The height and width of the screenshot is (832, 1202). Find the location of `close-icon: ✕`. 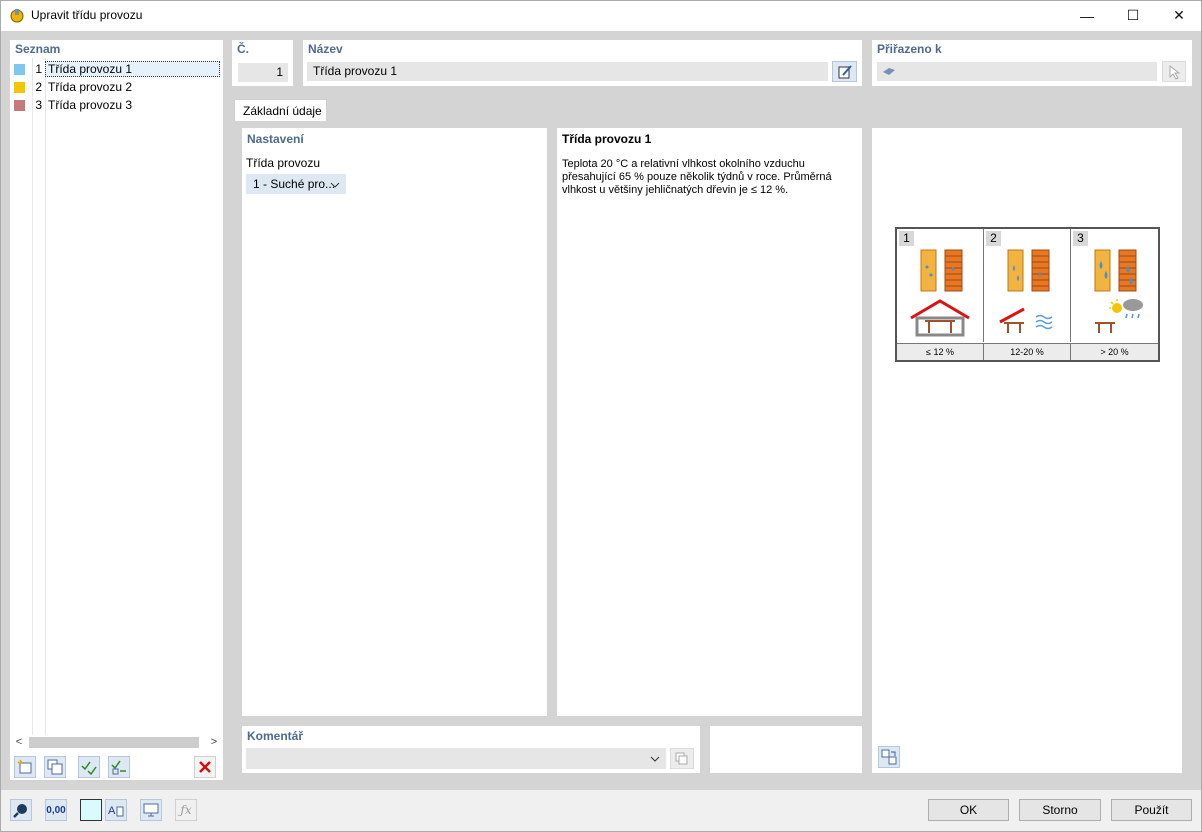

close-icon: ✕ is located at coordinates (1179, 15).